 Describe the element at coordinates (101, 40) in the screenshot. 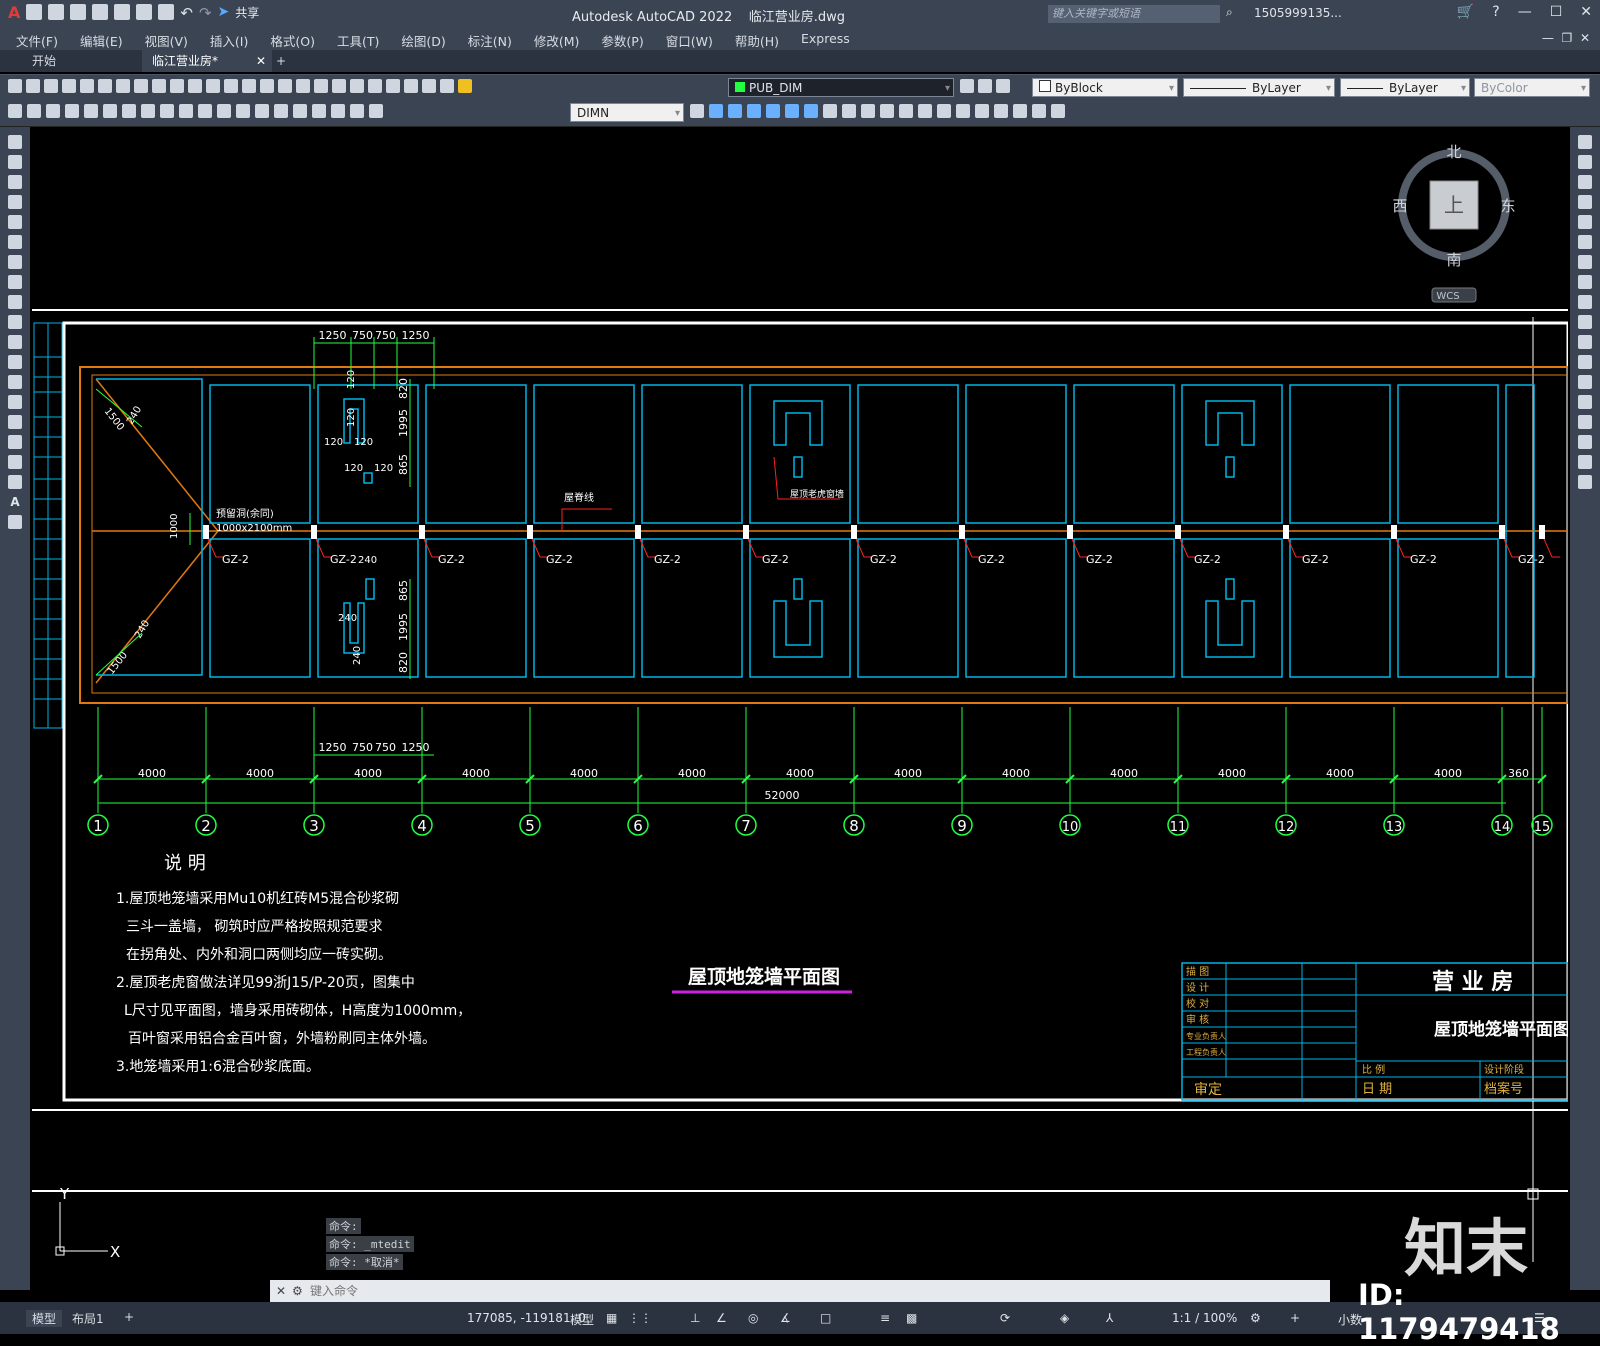

I see `menu-edit: 编辑(E)` at that location.